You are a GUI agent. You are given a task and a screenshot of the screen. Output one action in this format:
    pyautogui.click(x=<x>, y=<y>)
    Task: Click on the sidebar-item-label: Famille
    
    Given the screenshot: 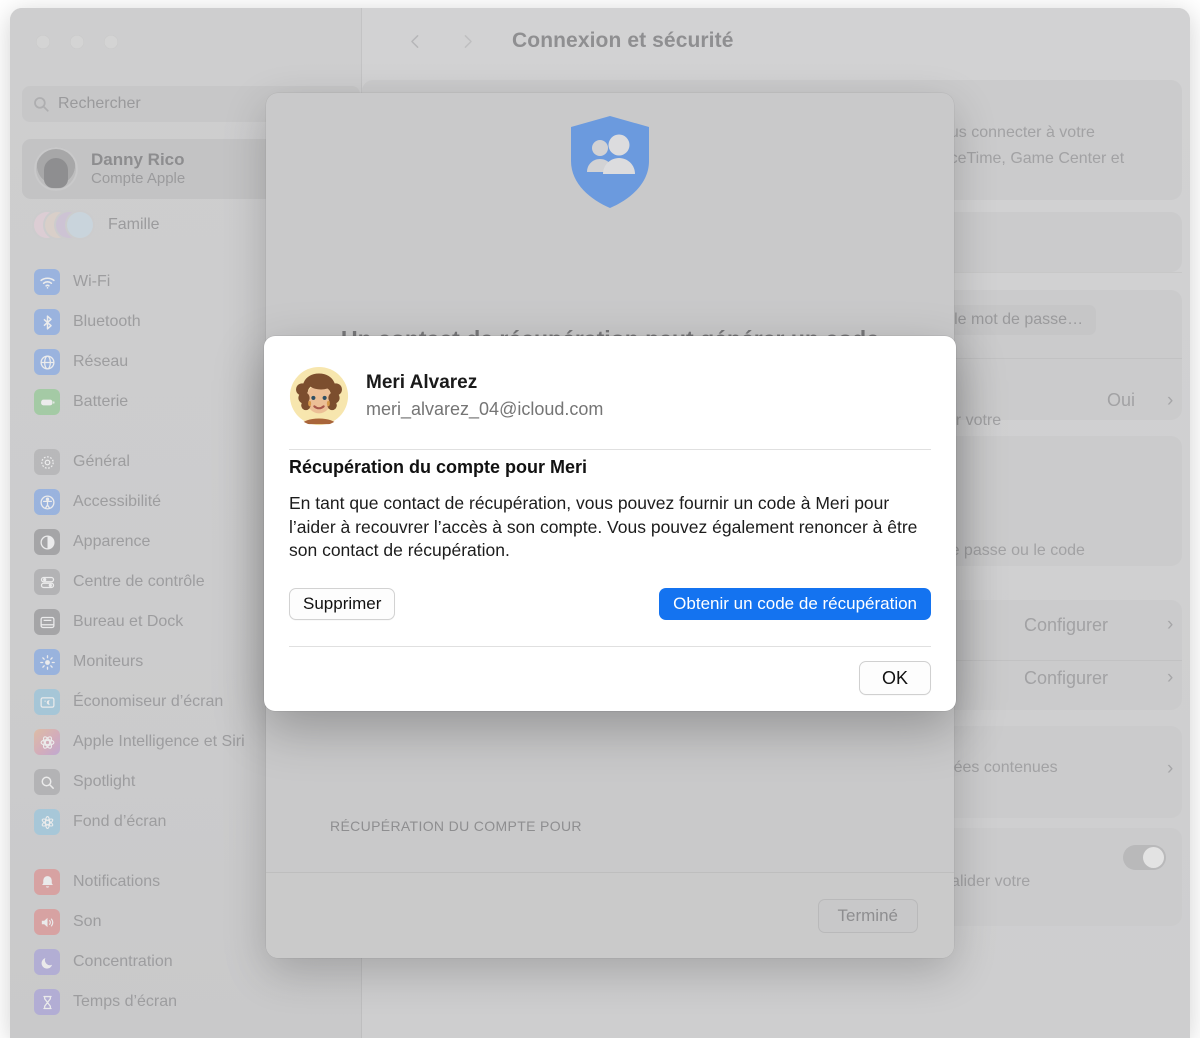 What is the action you would take?
    pyautogui.click(x=134, y=224)
    